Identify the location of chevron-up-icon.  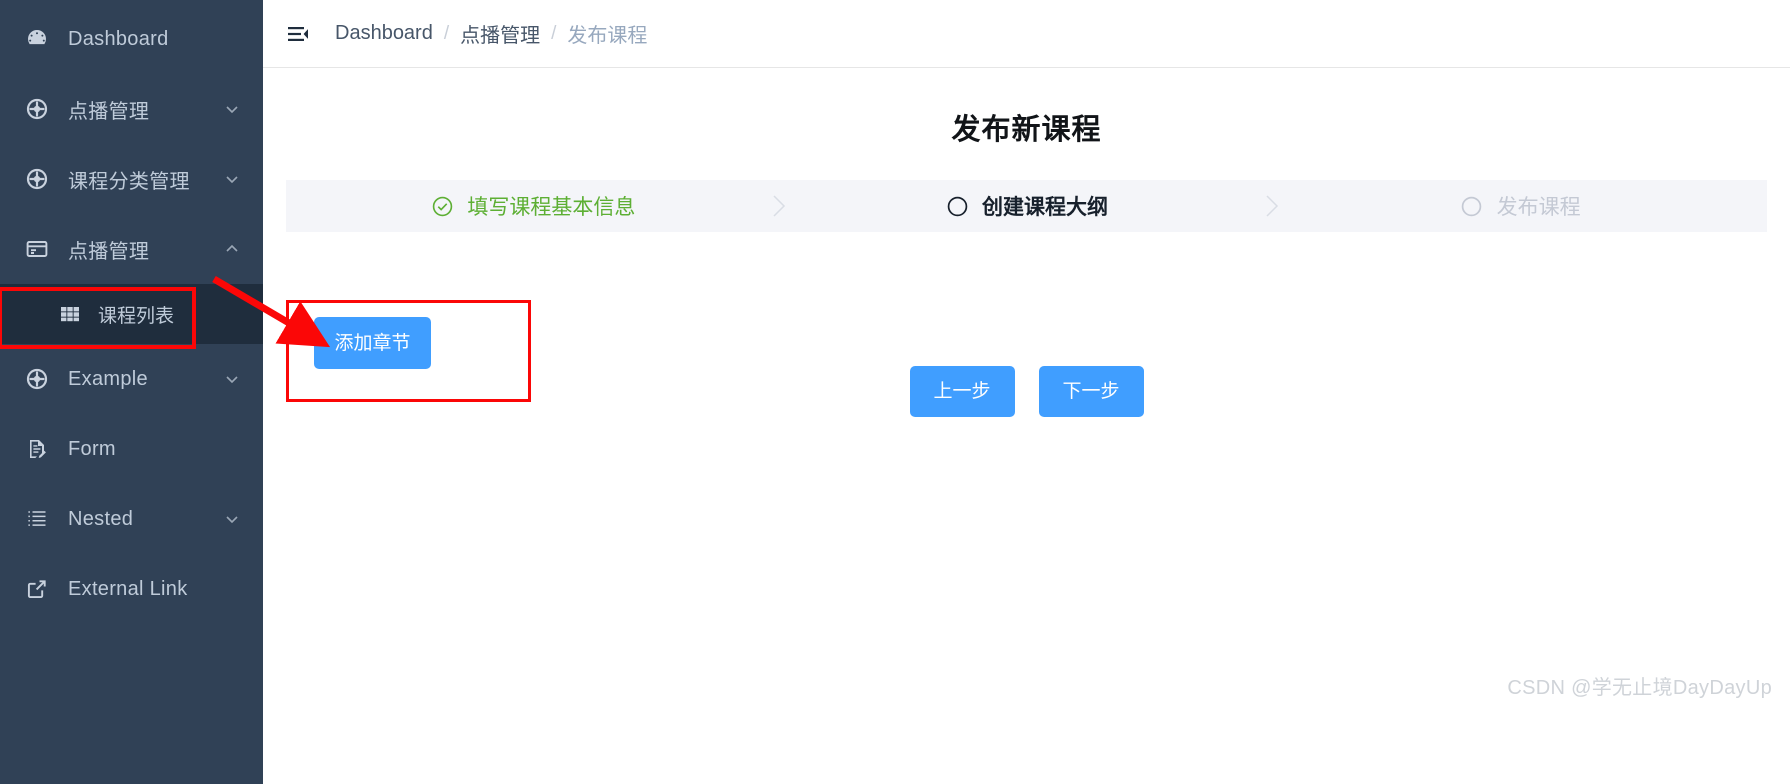
(232, 249).